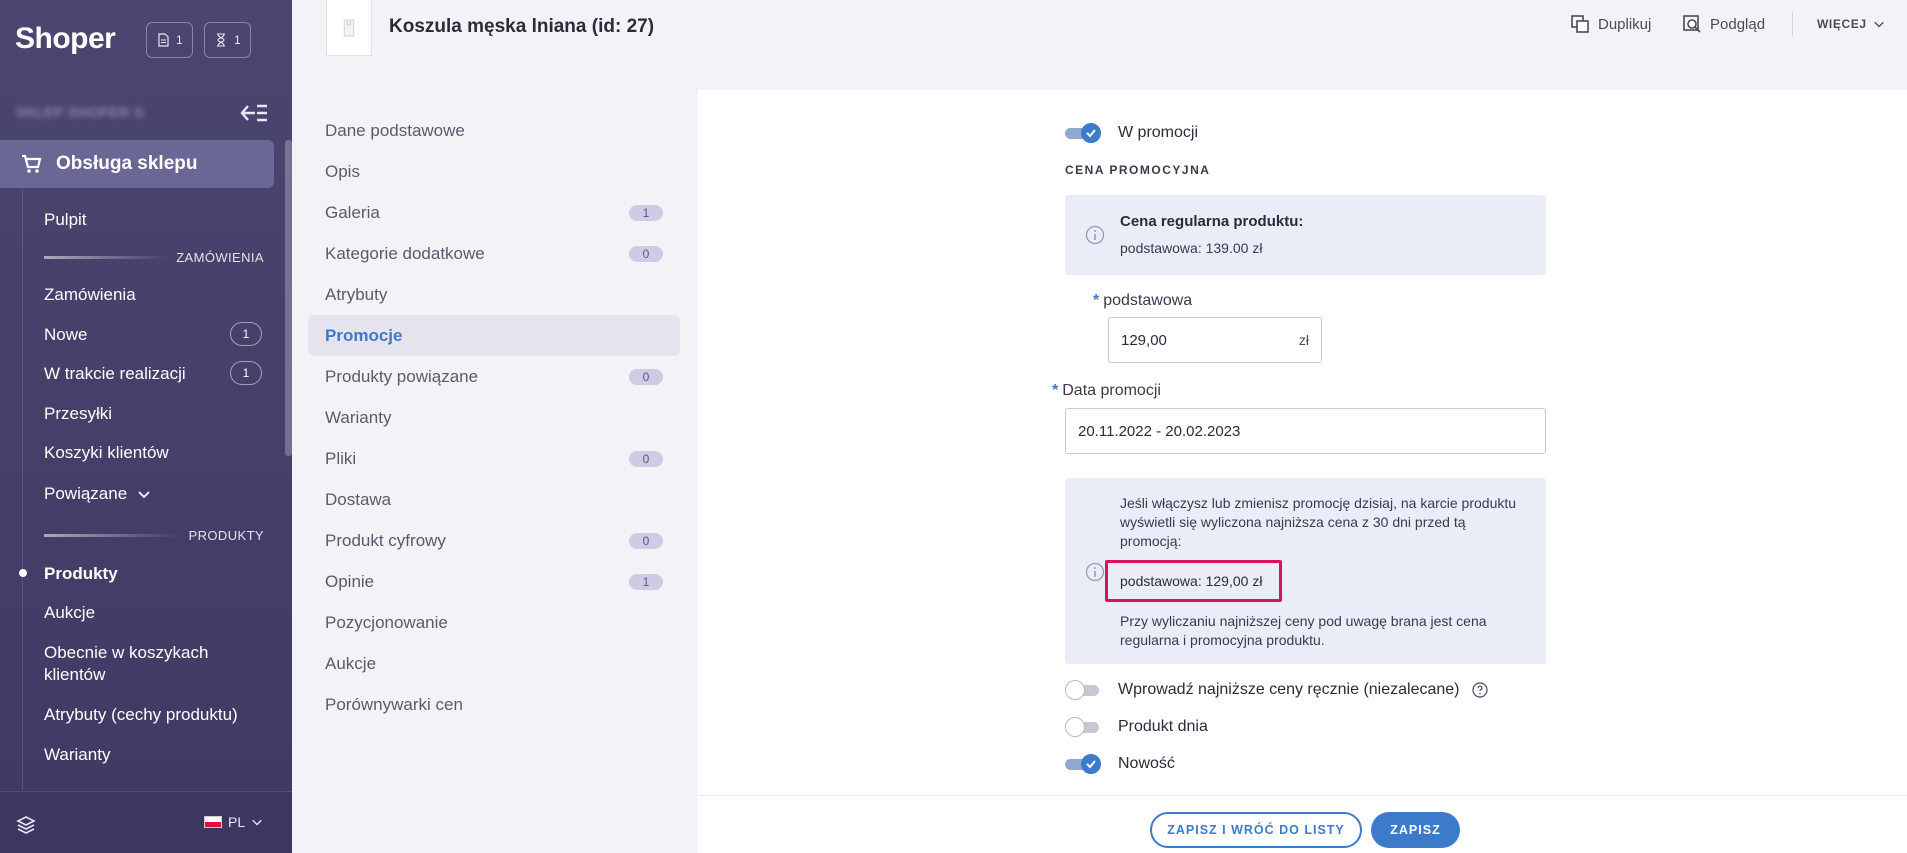 The height and width of the screenshot is (853, 1907). I want to click on section-products: PRODUKTY, so click(154, 535).